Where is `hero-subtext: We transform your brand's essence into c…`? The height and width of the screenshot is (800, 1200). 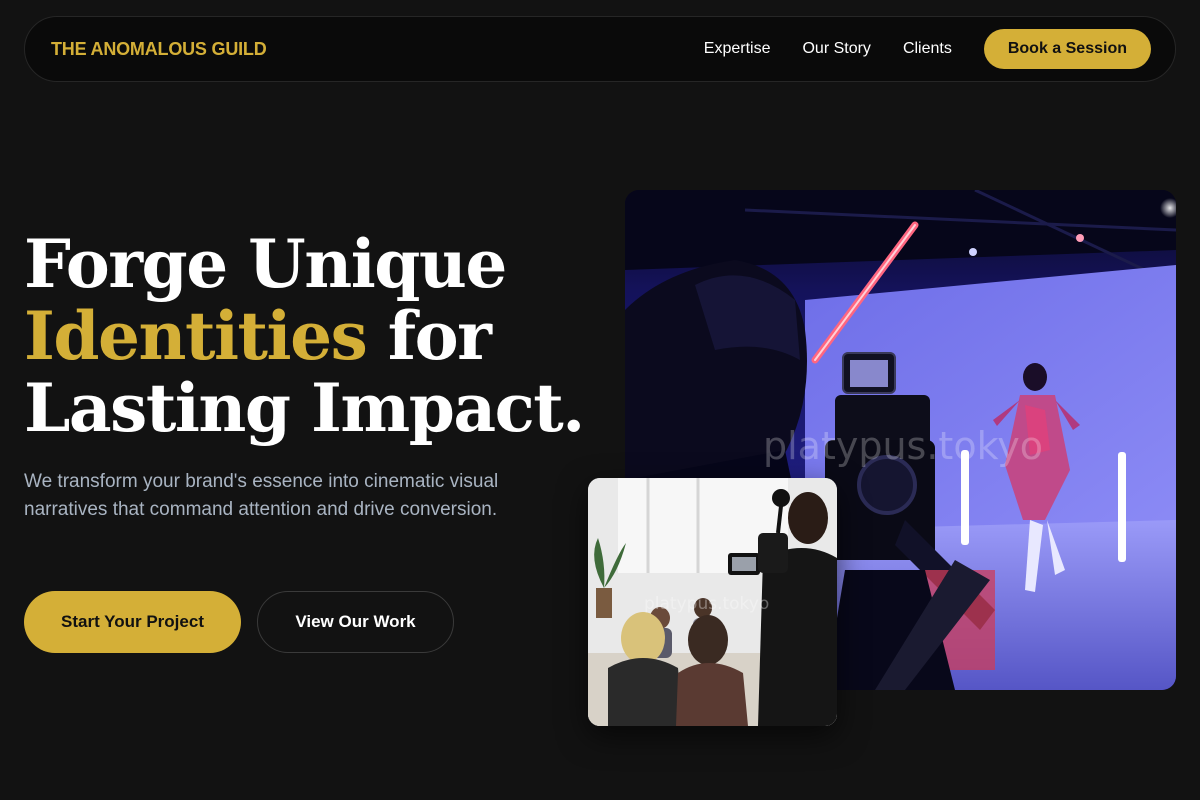 hero-subtext: We transform your brand's essence into c… is located at coordinates (261, 495).